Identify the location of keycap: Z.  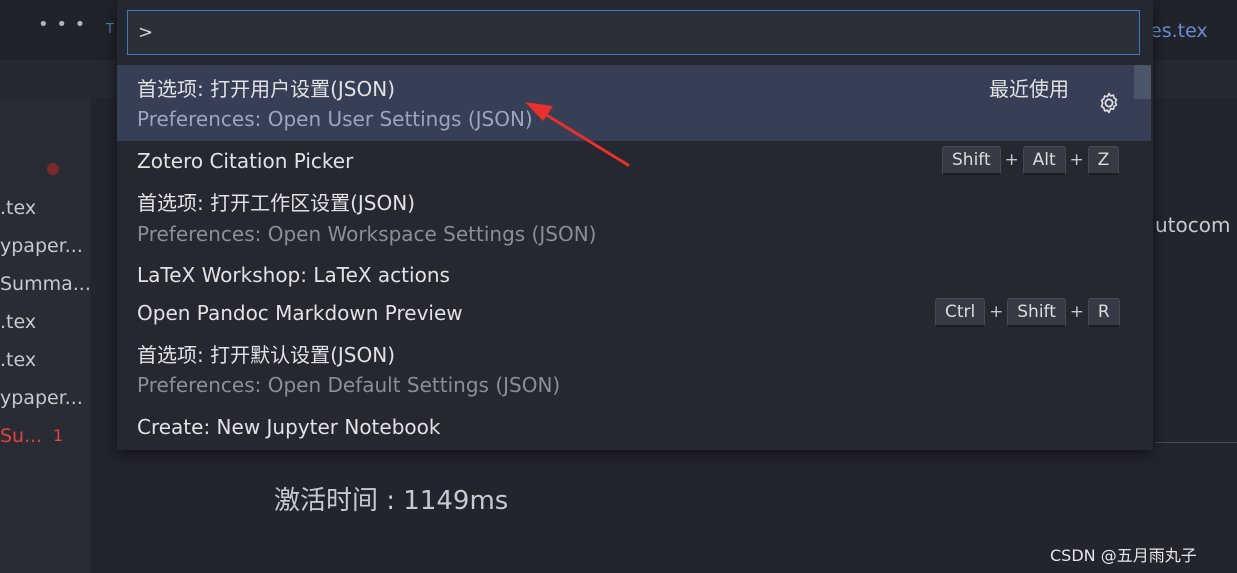
(1103, 160).